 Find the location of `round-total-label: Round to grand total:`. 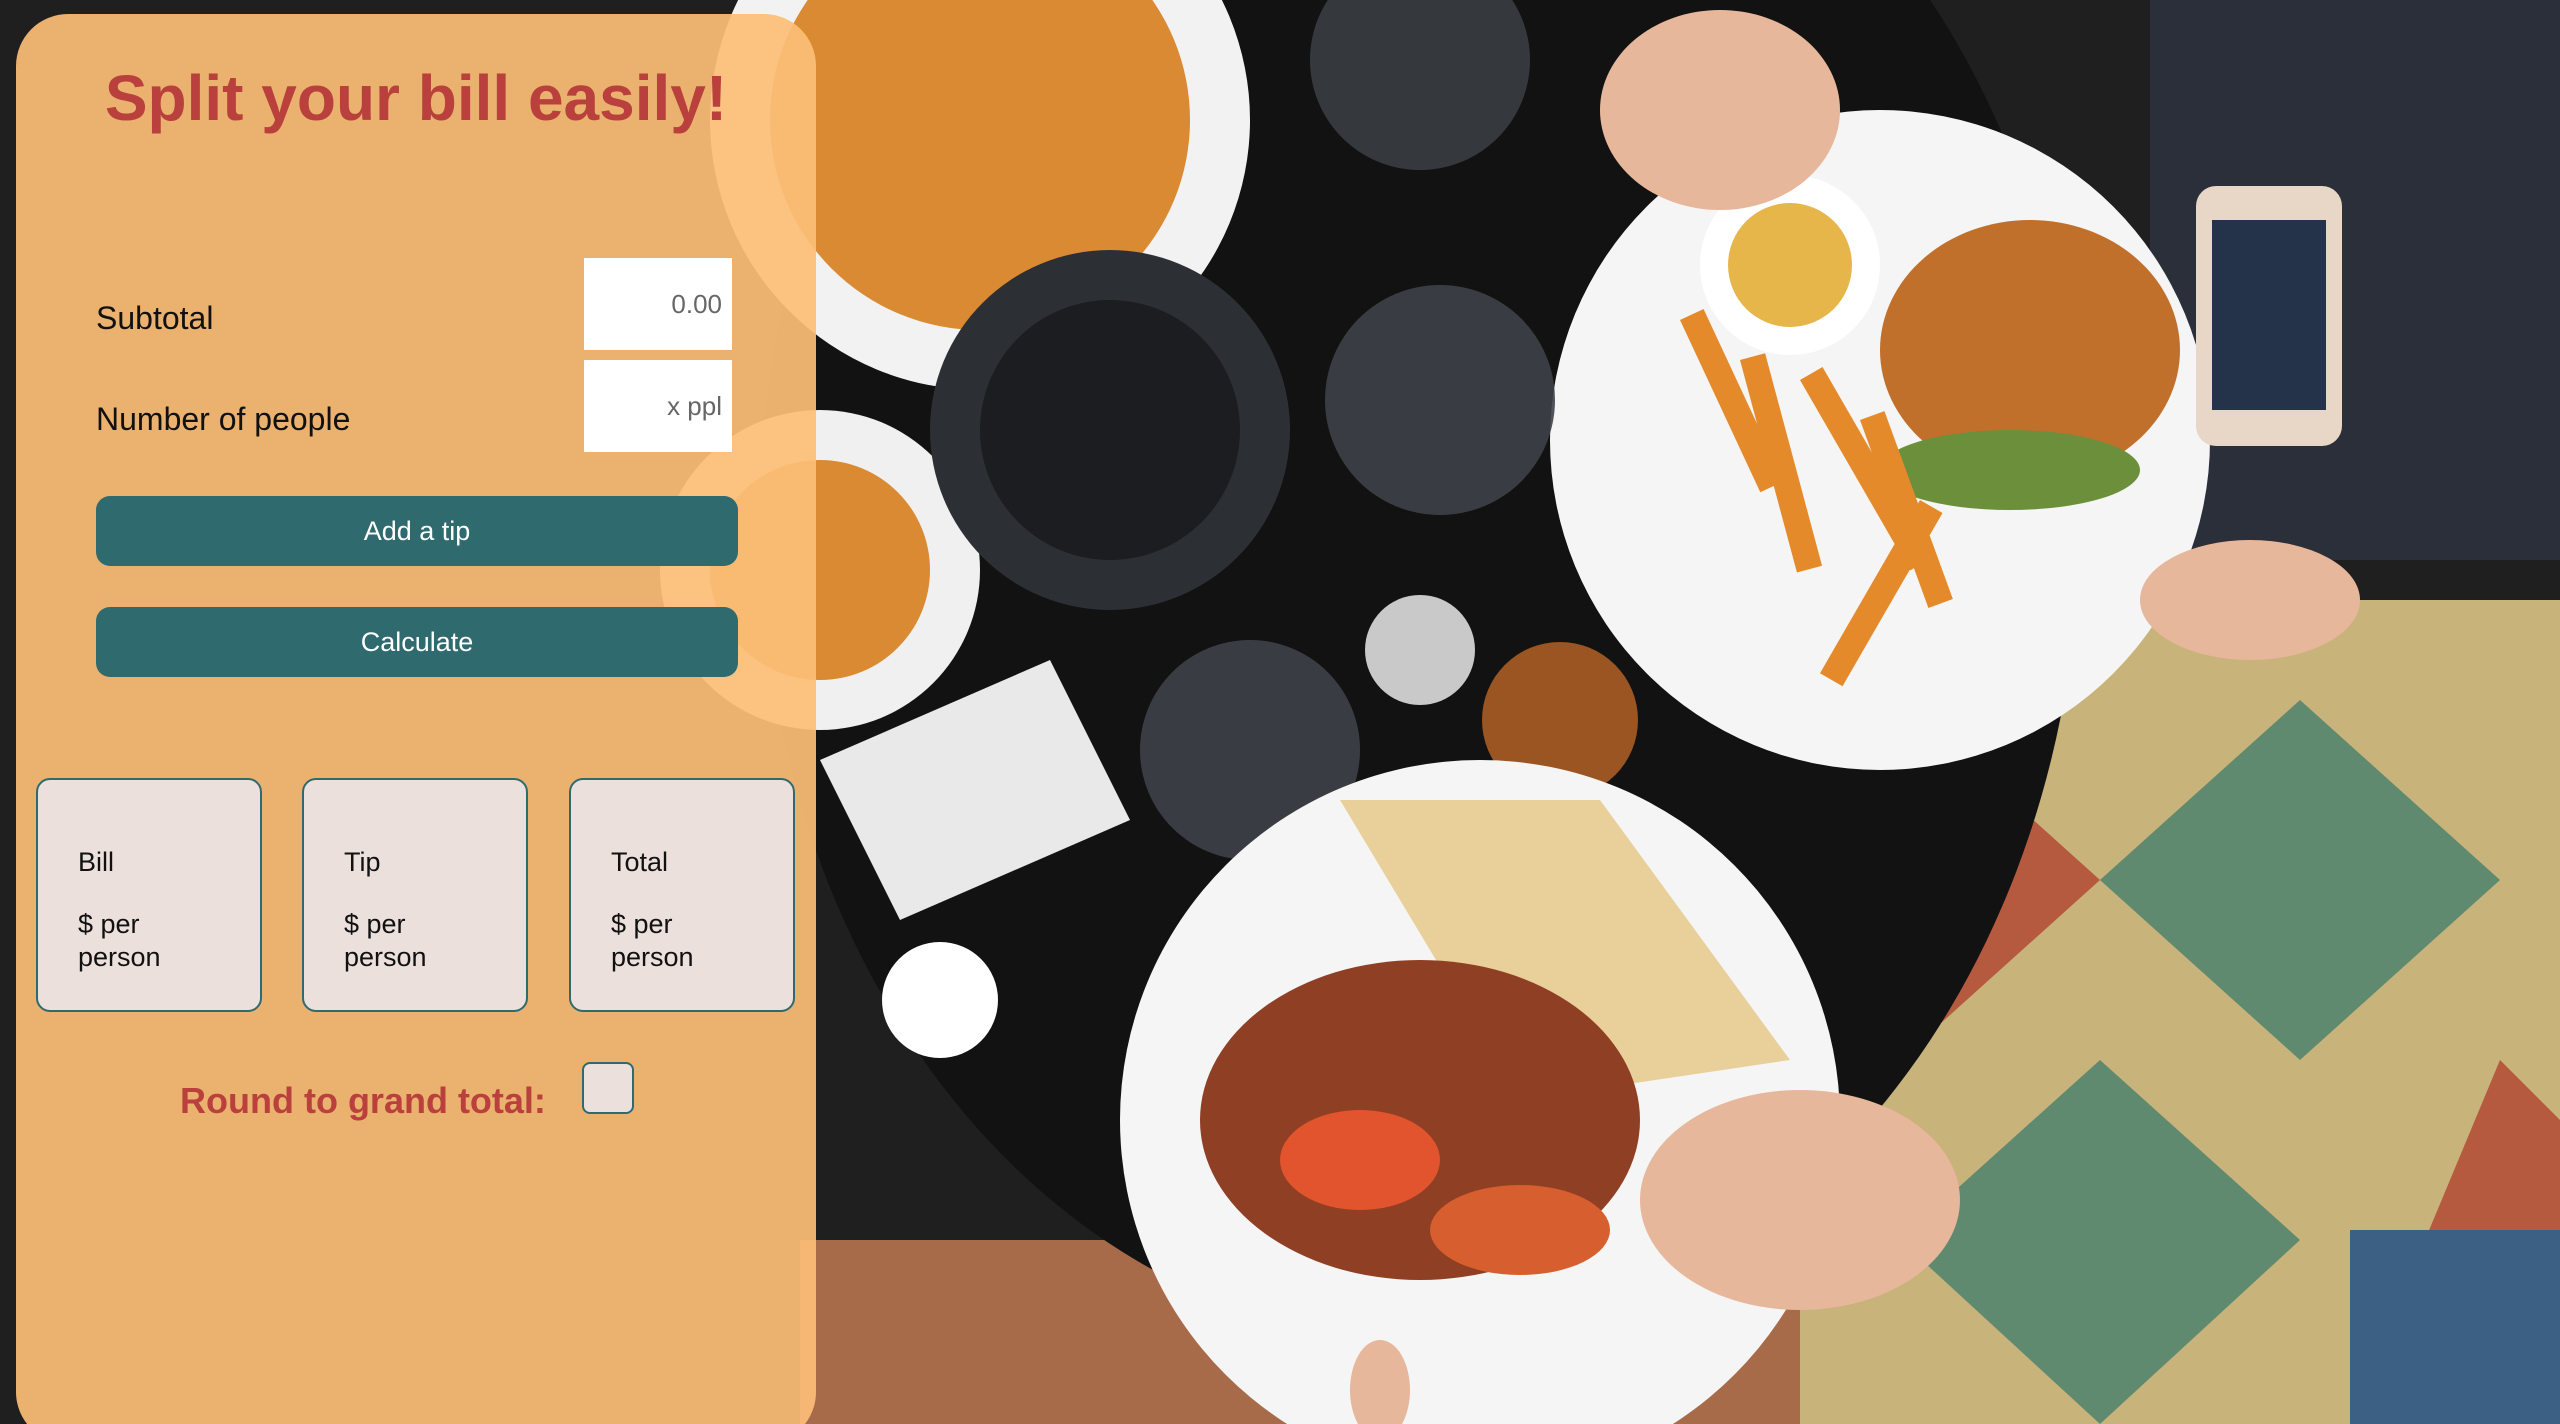

round-total-label: Round to grand total: is located at coordinates (363, 1100).